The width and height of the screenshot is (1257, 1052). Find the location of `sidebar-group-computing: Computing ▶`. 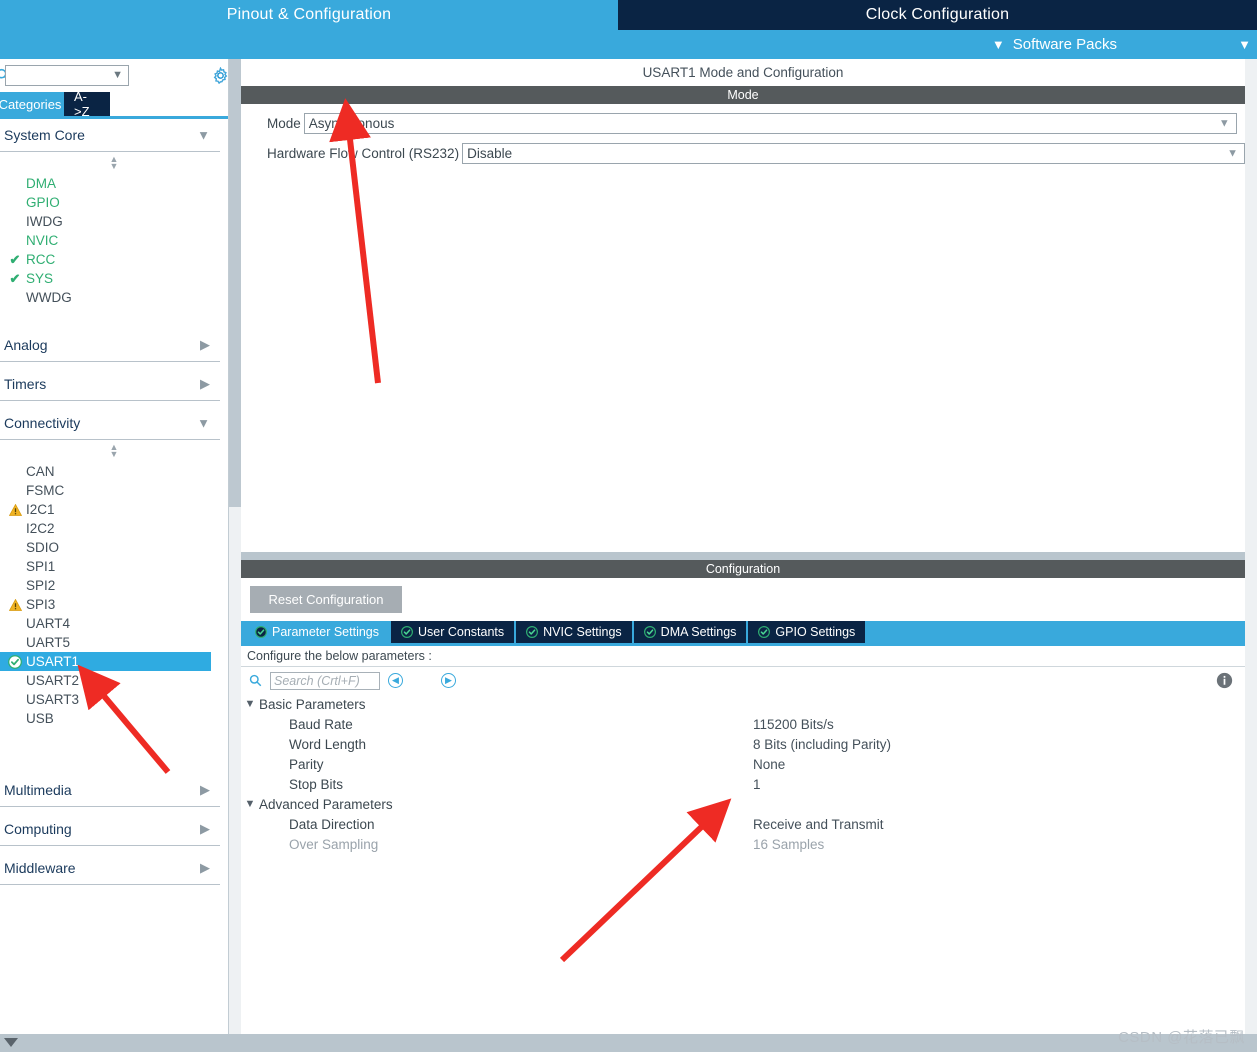

sidebar-group-computing: Computing ▶ is located at coordinates (110, 829).